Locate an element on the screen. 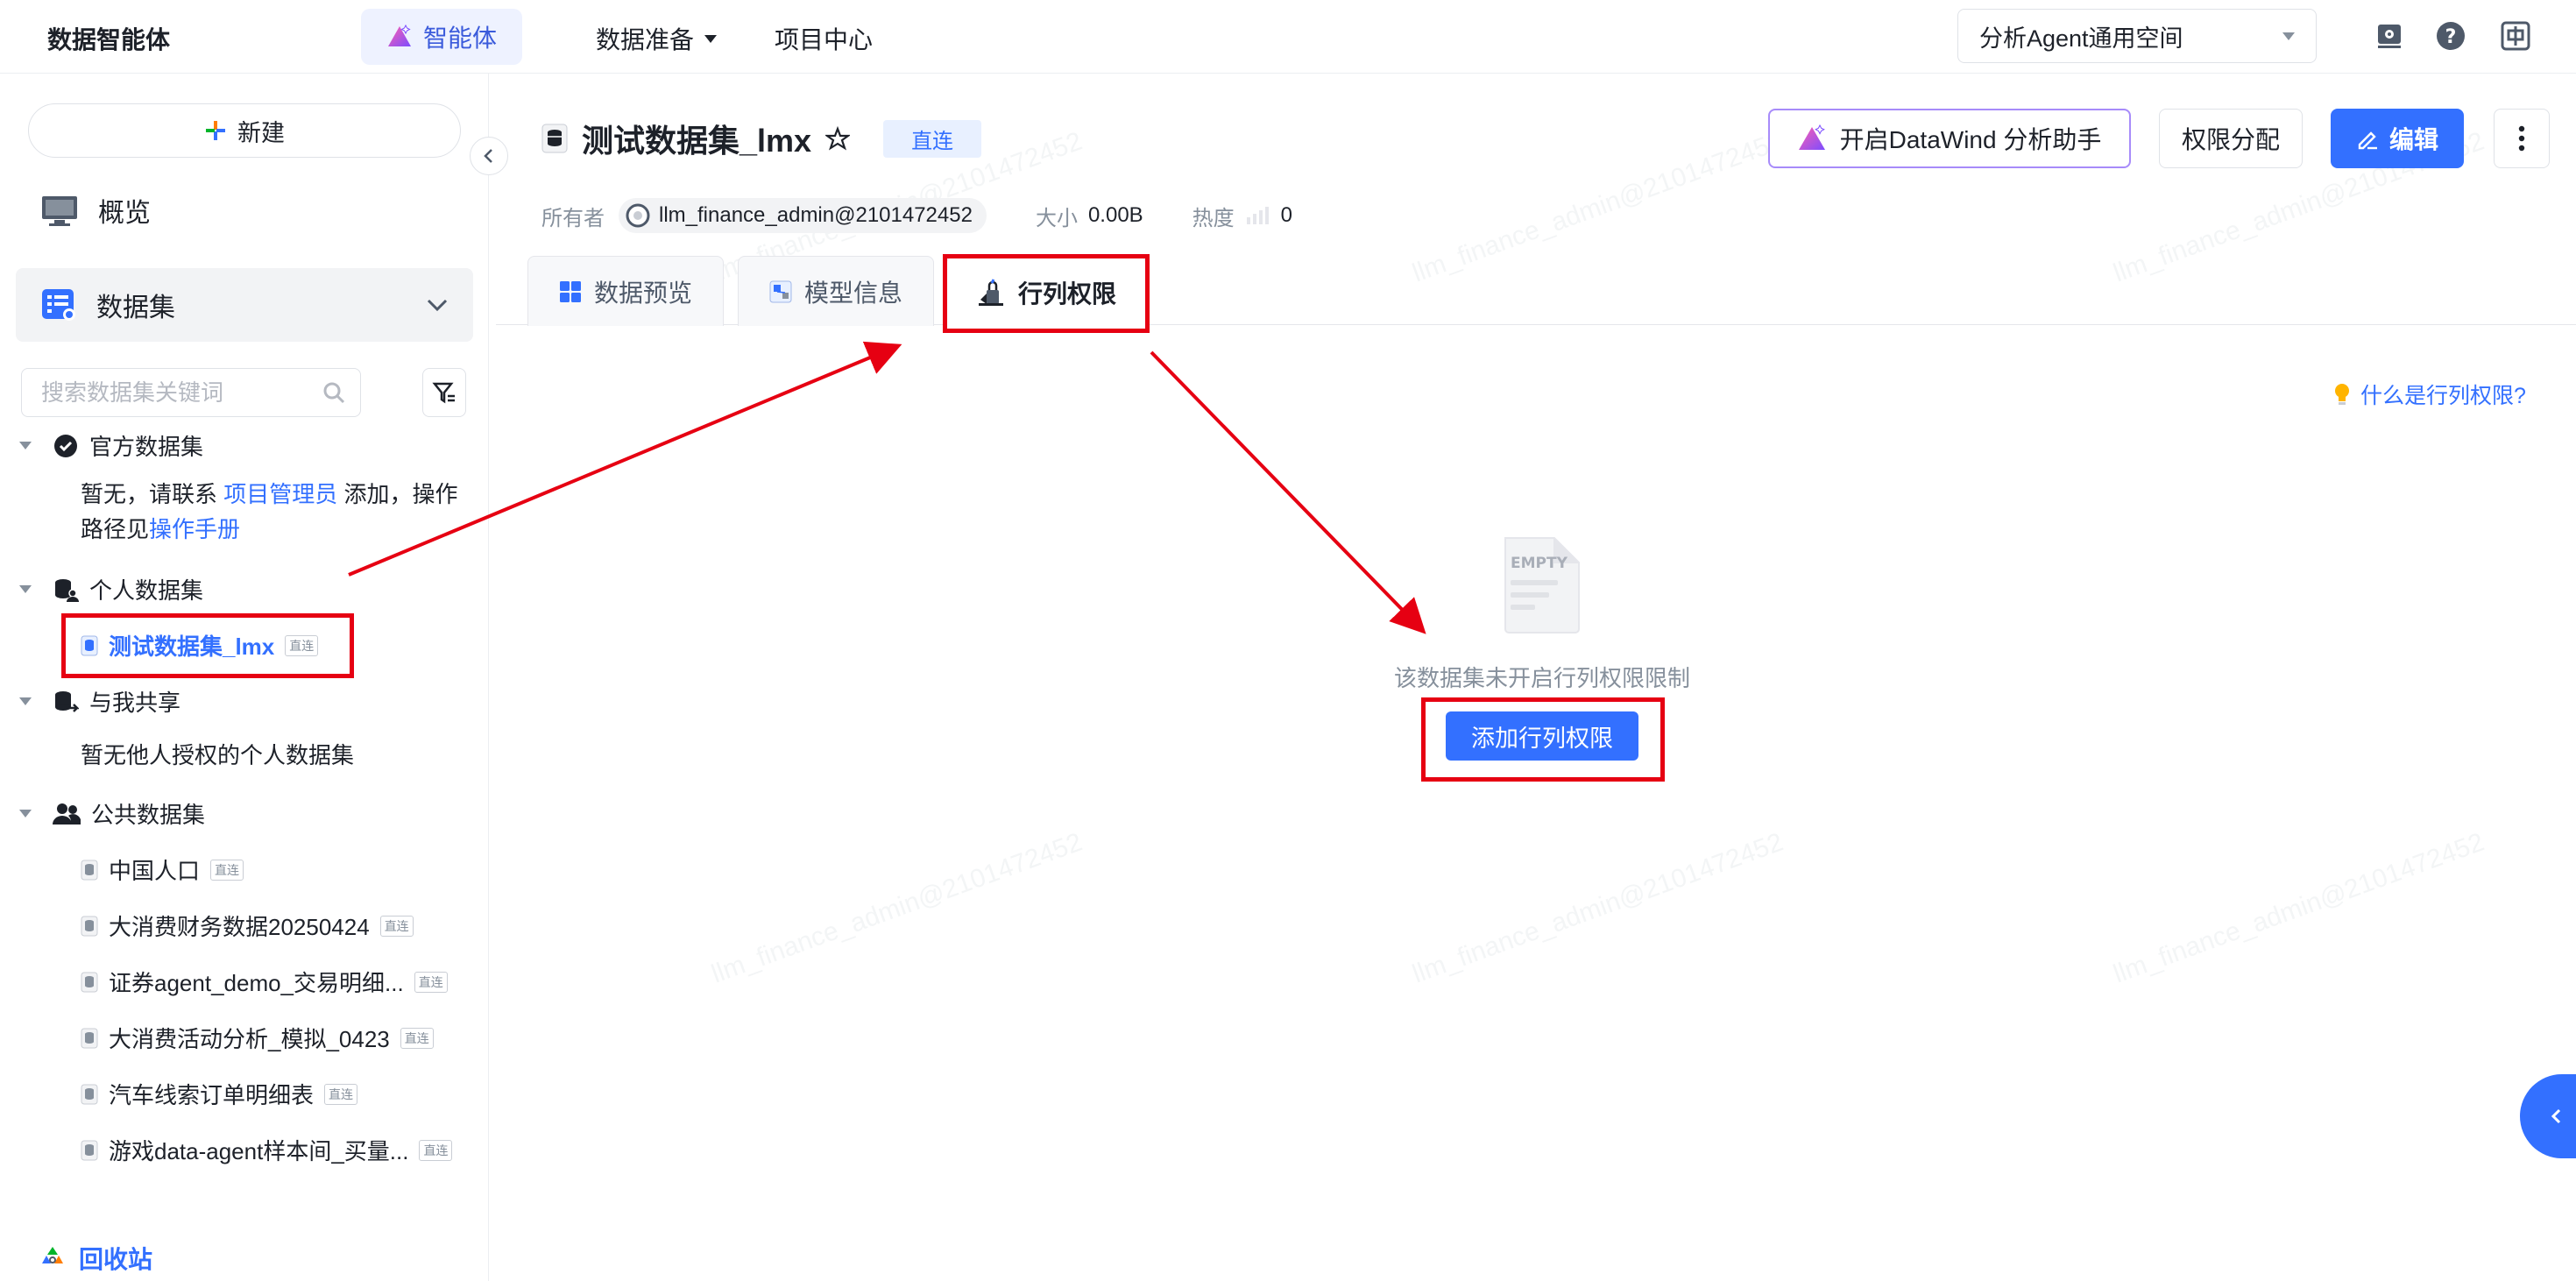  nav-project-center: 项目中心 is located at coordinates (824, 38).